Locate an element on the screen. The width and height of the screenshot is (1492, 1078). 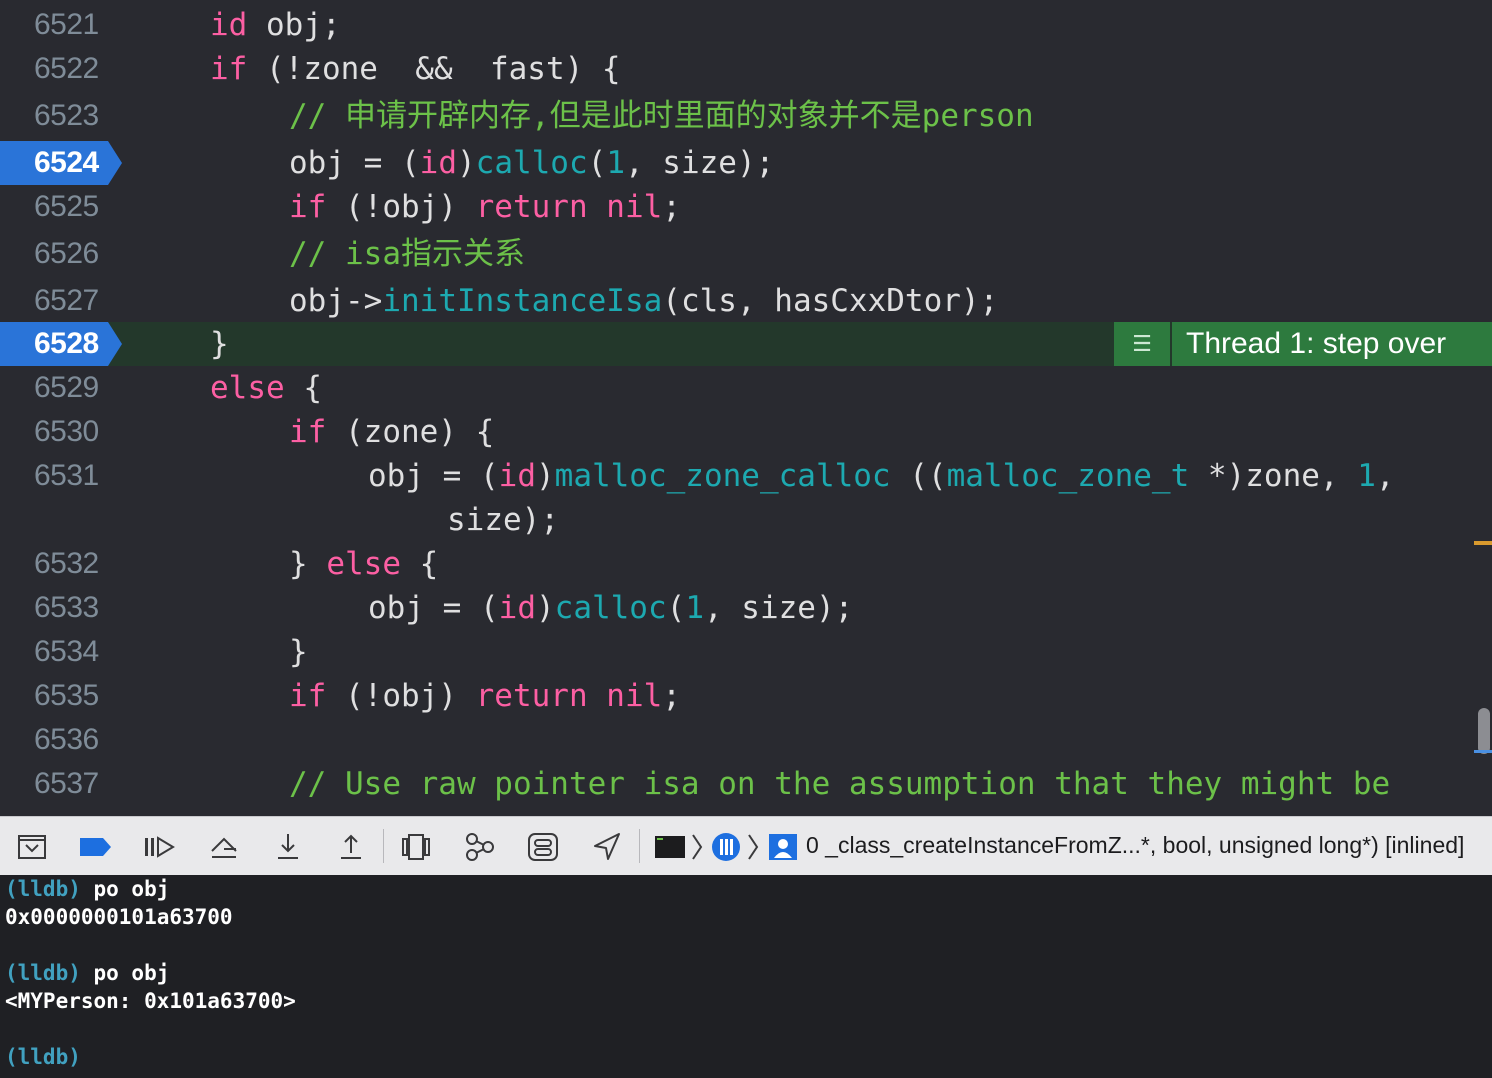
memory-graph-icon is located at coordinates (480, 847).